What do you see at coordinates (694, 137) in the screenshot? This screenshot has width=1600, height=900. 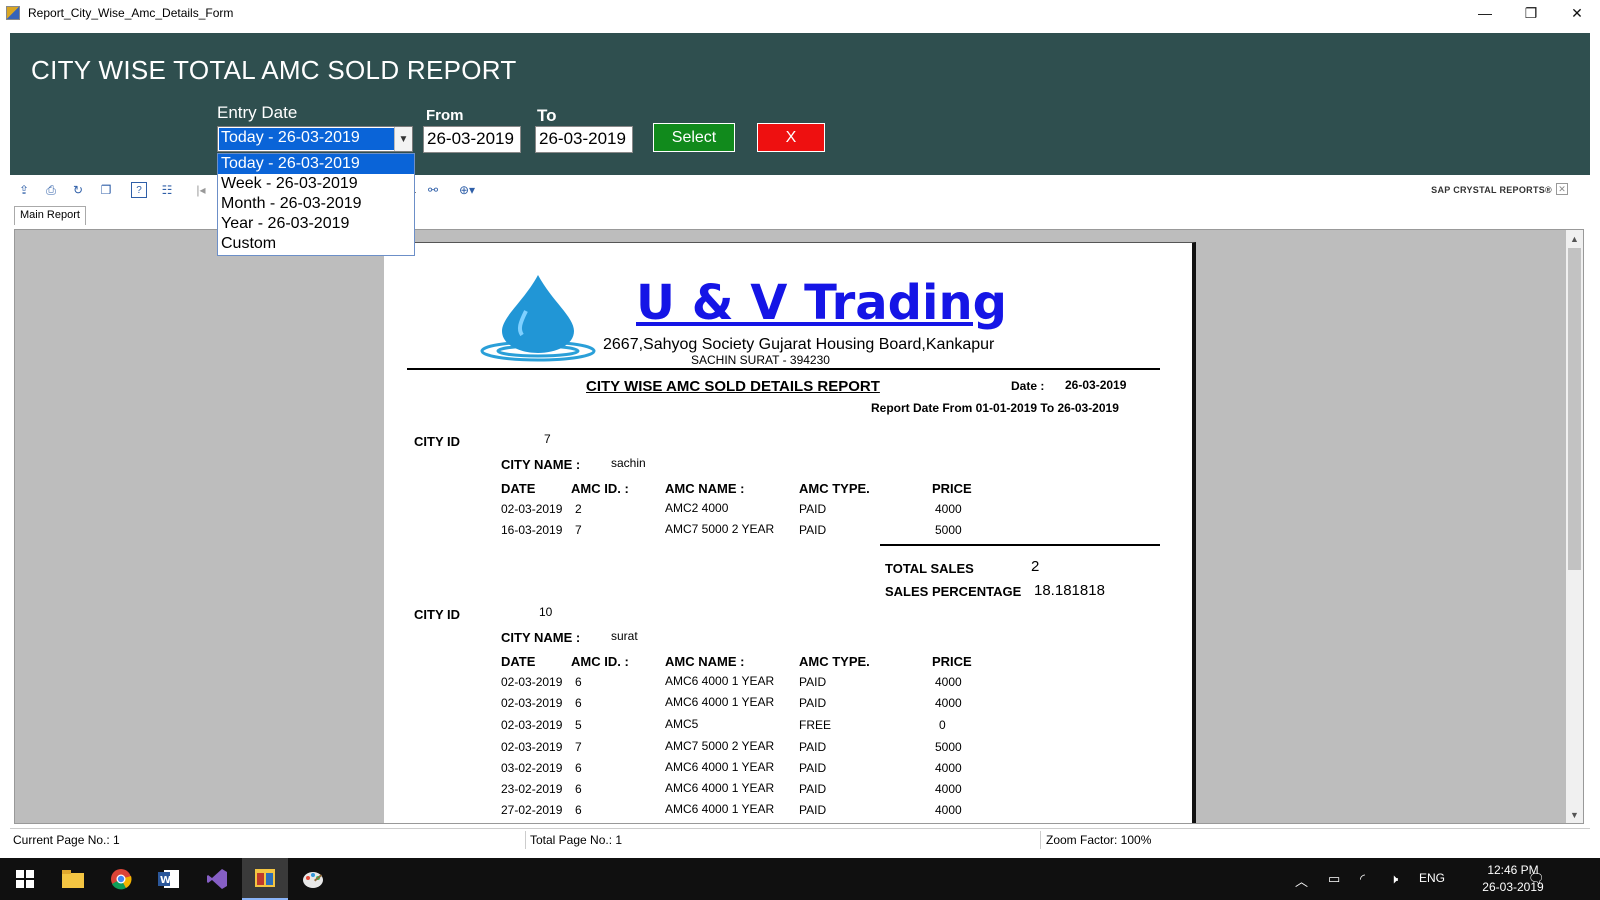 I see `select-button: Select` at bounding box center [694, 137].